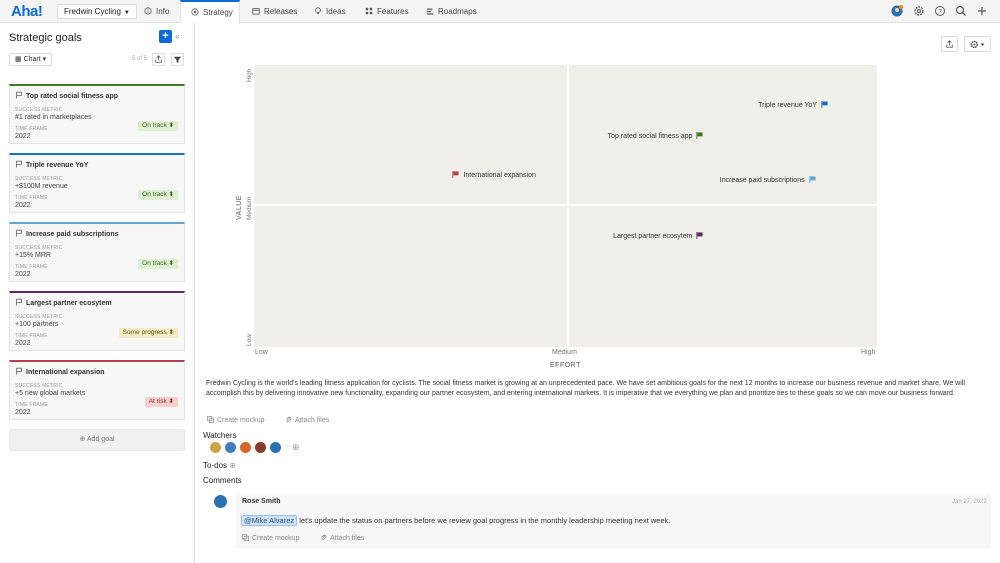  What do you see at coordinates (215, 465) in the screenshot?
I see `todos-label: To-dos` at bounding box center [215, 465].